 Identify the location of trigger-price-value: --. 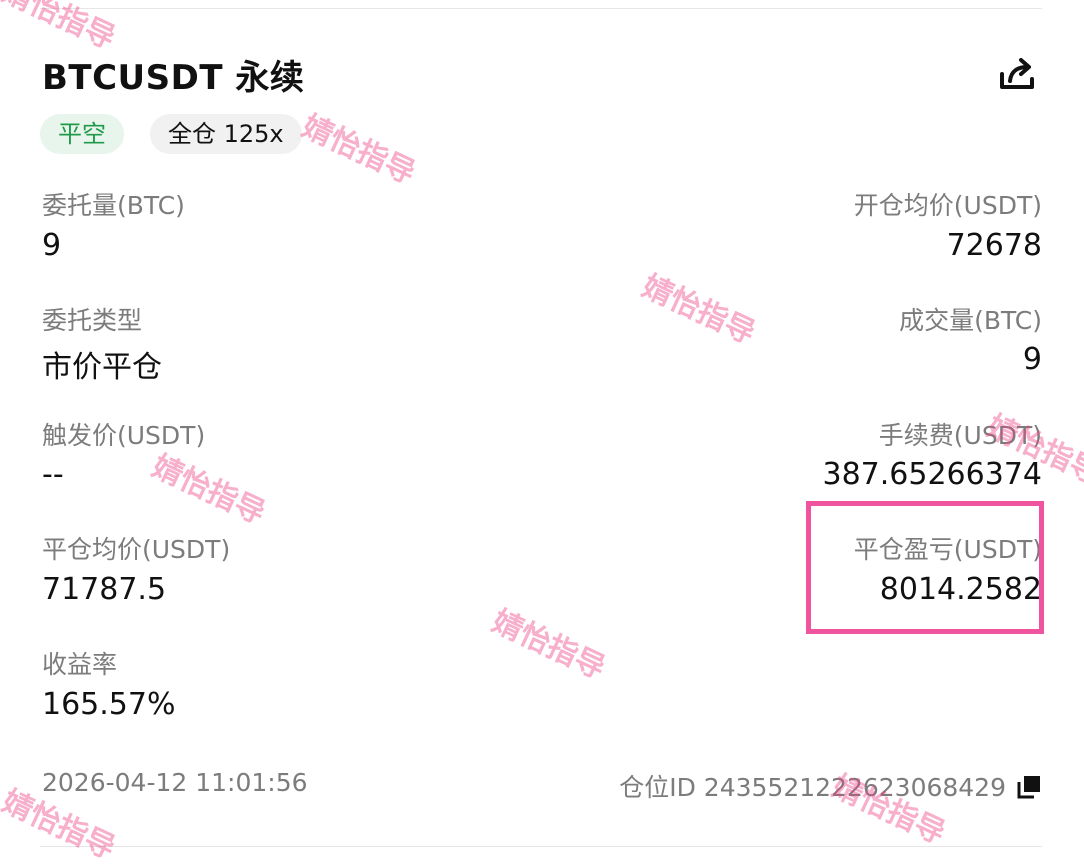
(53, 474).